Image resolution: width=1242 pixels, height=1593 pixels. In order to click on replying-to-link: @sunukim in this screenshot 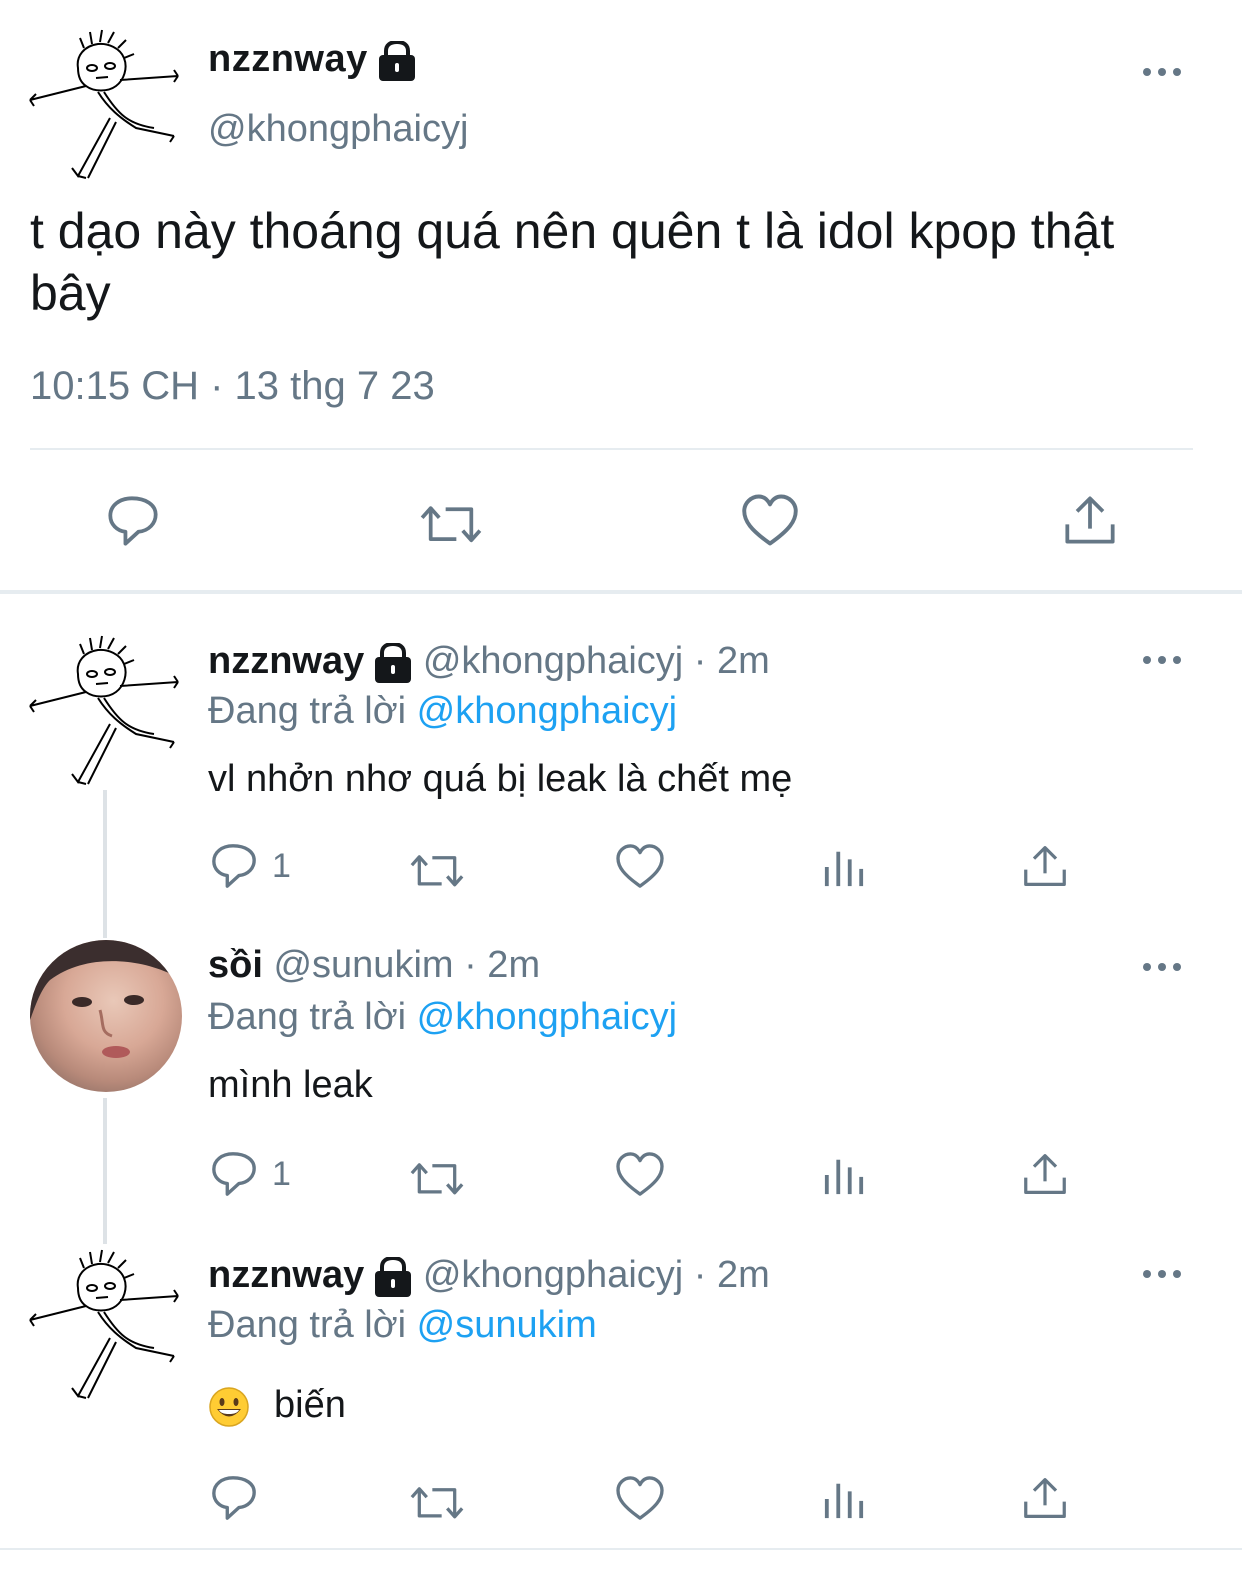, I will do `click(507, 1325)`.